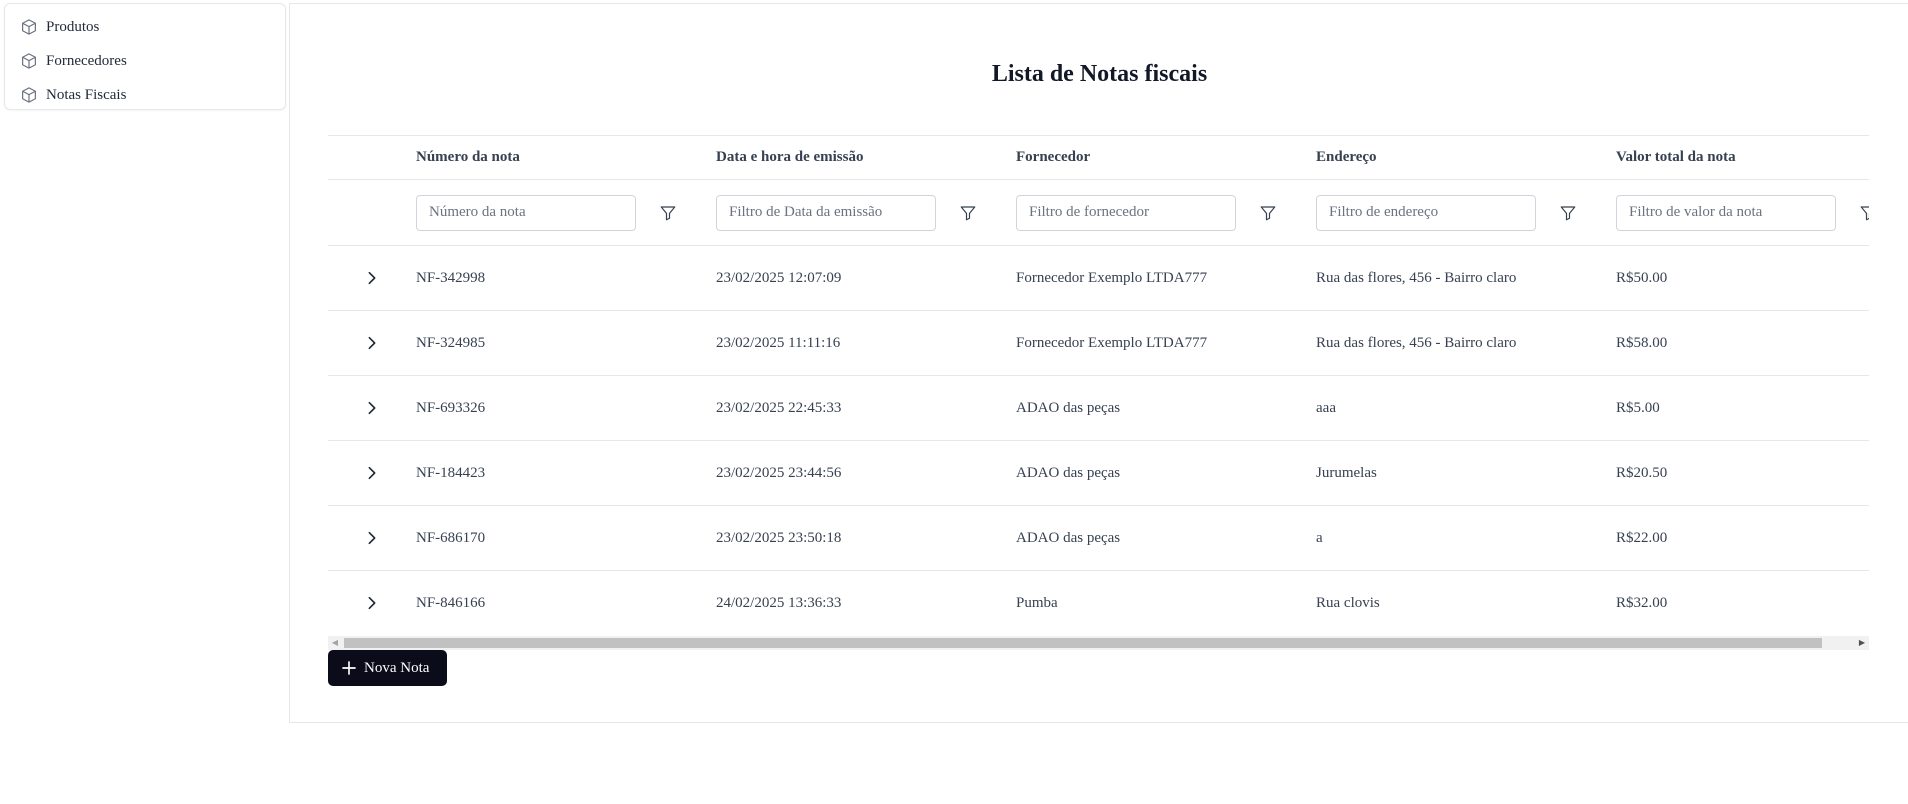  Describe the element at coordinates (451, 342) in the screenshot. I see `cell-numero: NF-324985` at that location.